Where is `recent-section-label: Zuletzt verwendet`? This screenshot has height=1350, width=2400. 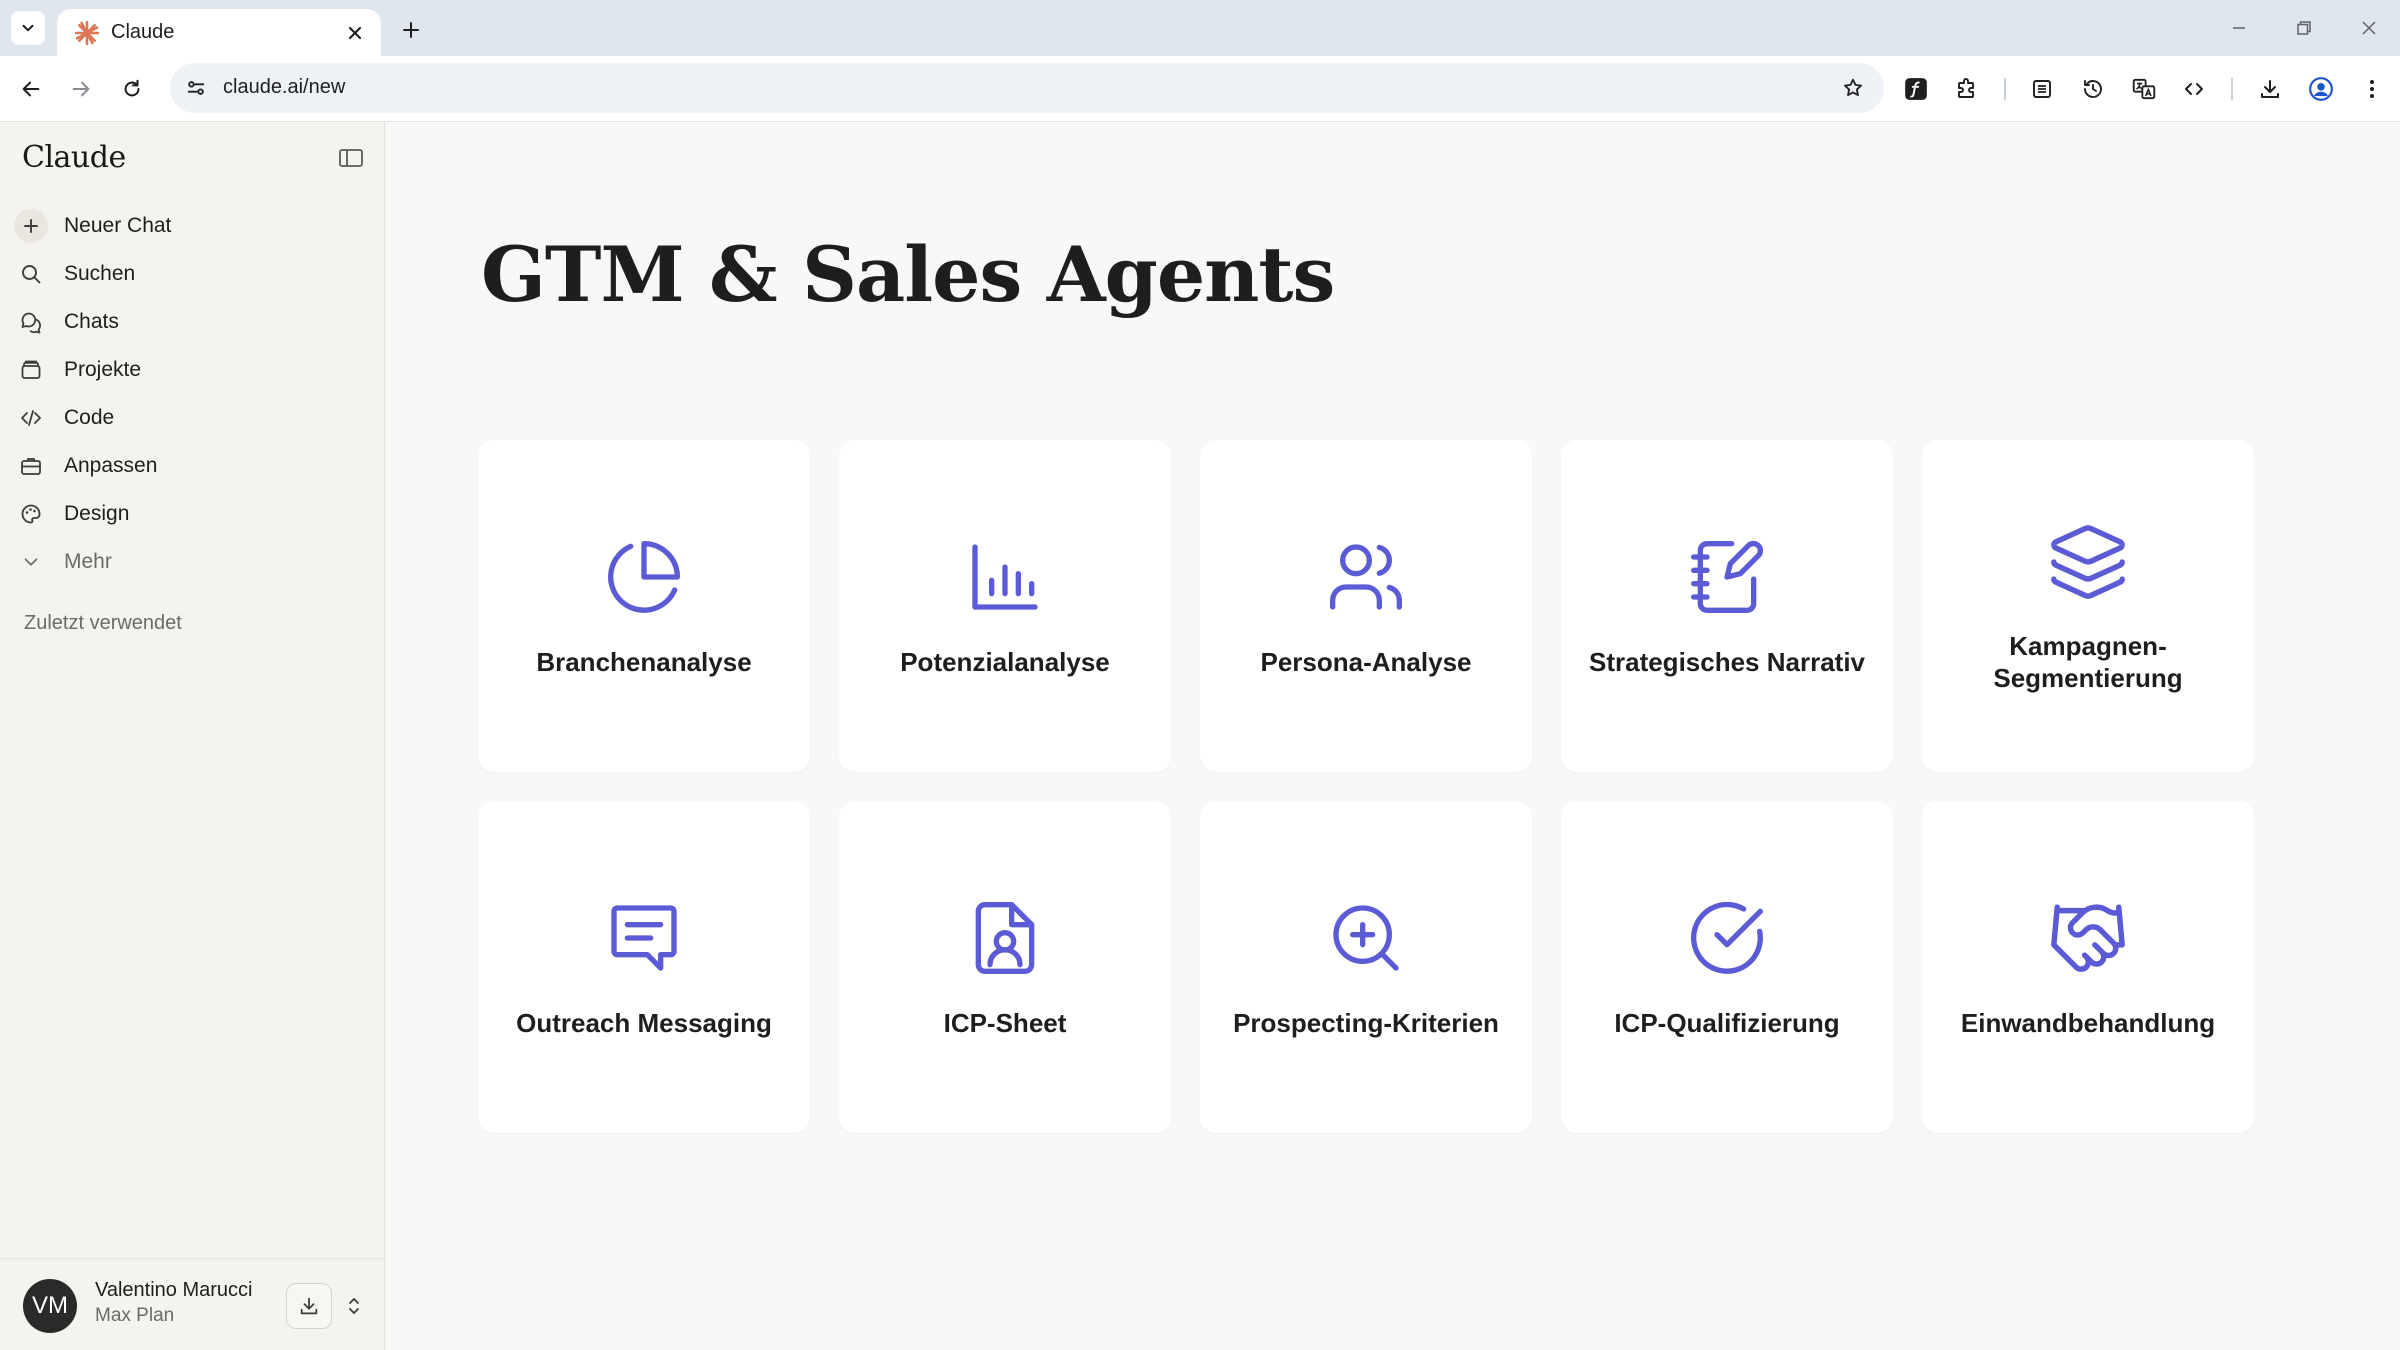
recent-section-label: Zuletzt verwendet is located at coordinates (103, 623).